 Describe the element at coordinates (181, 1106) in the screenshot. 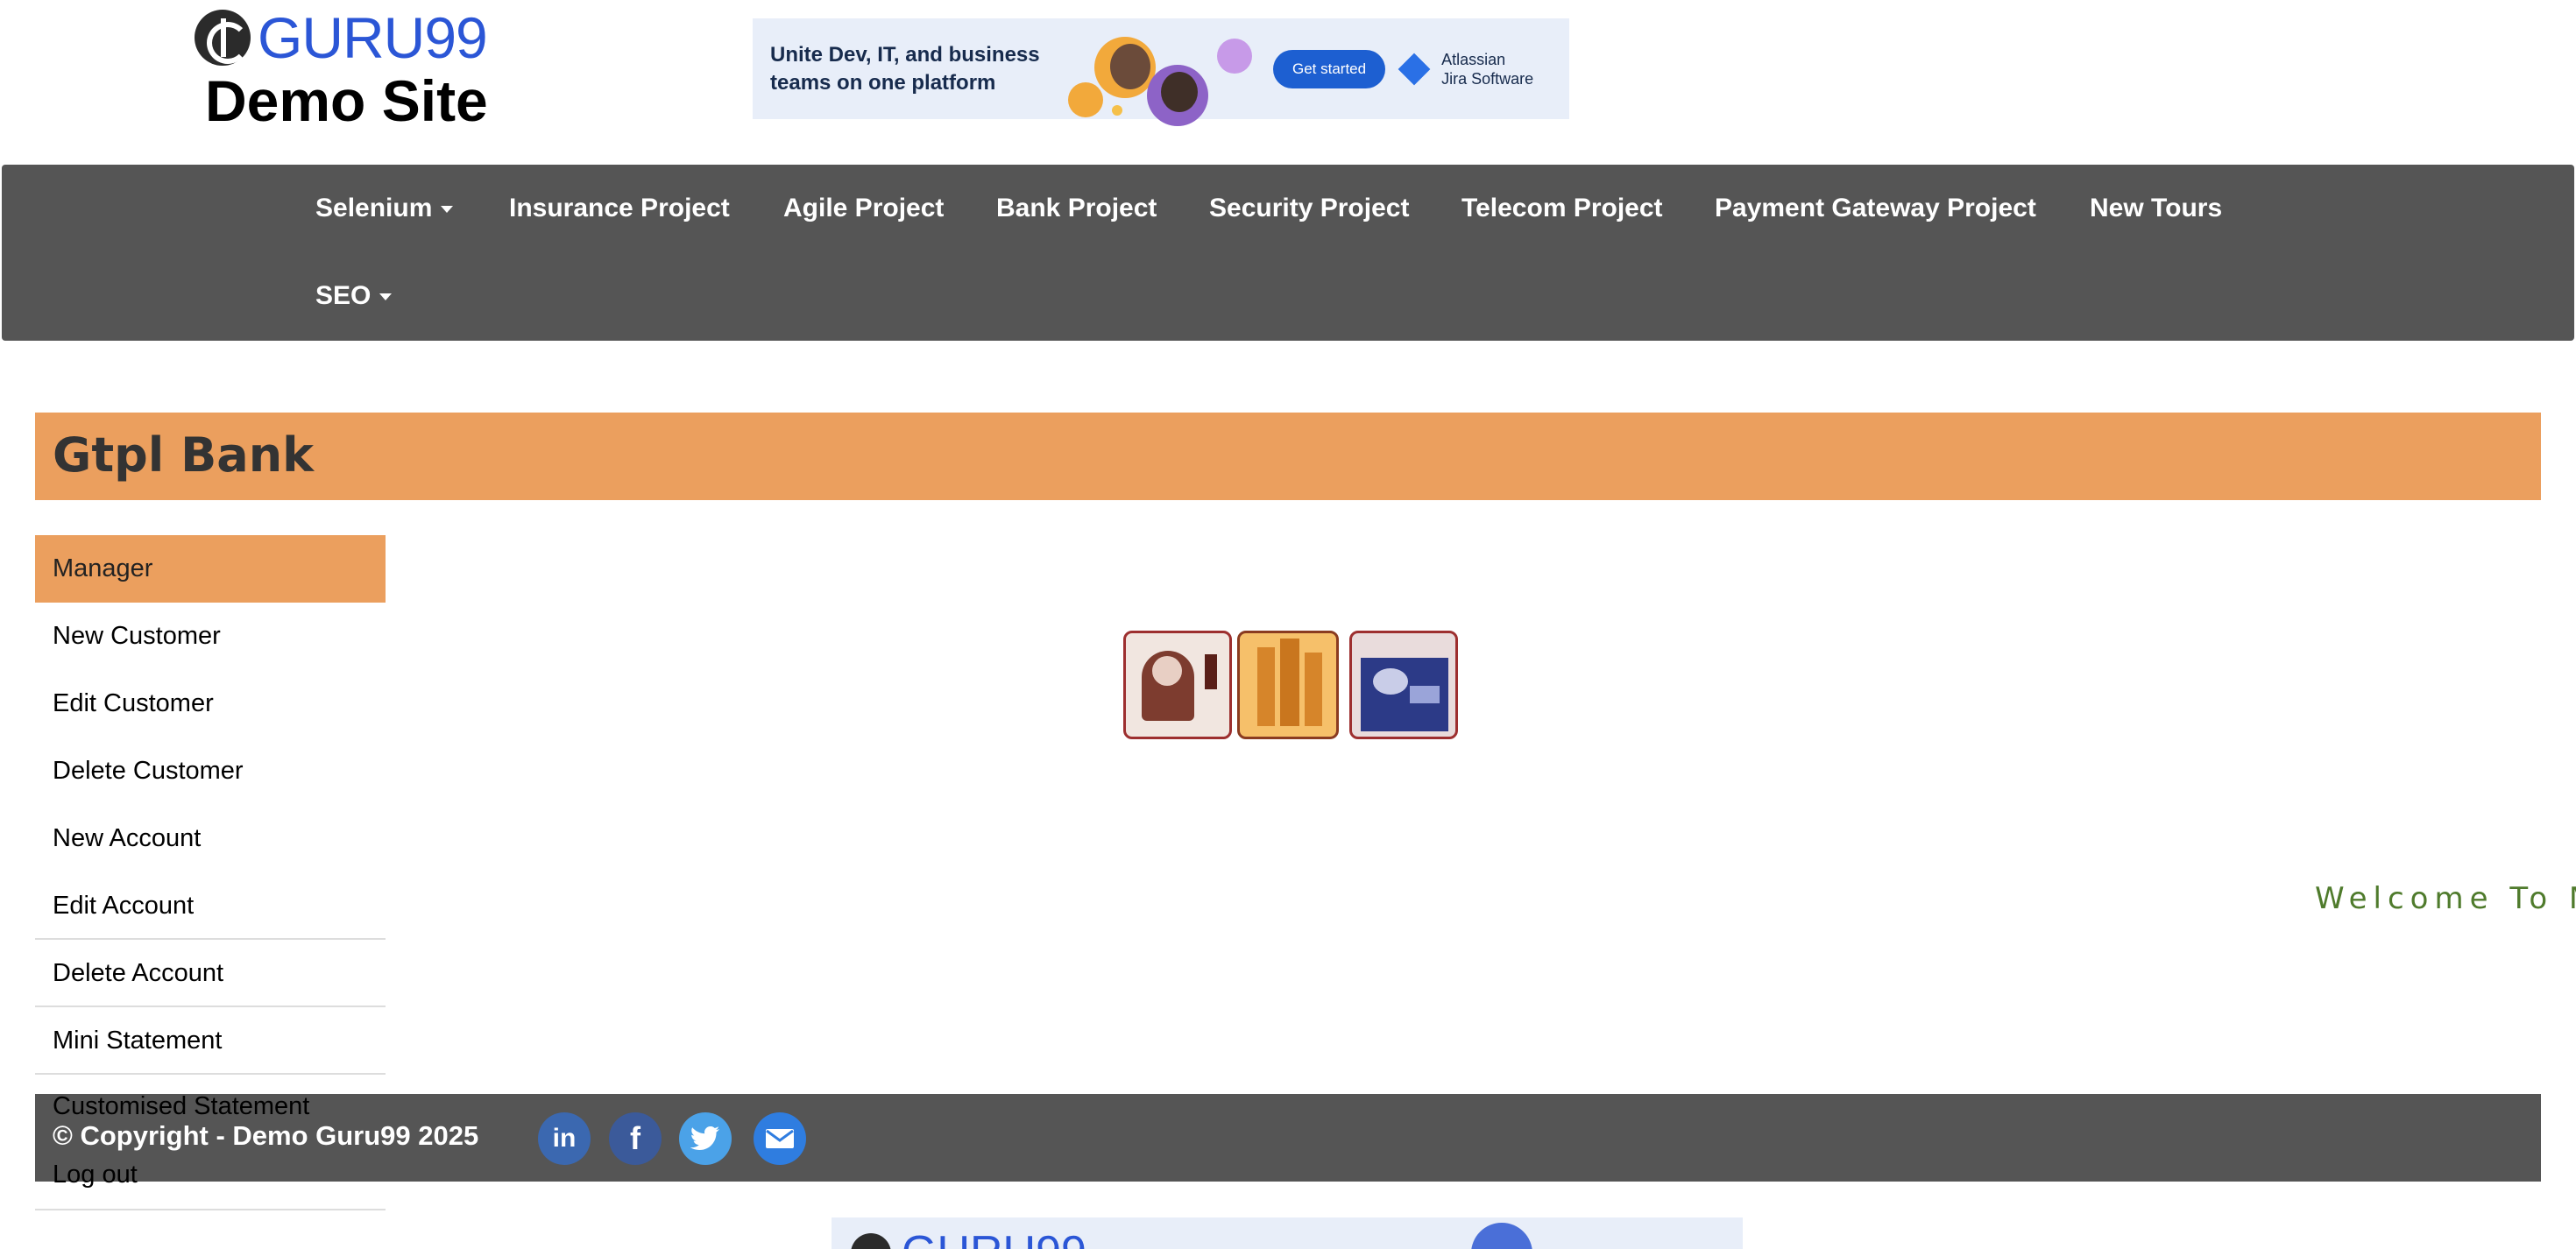

I see `menu-customised-statement: Customised Statement` at that location.